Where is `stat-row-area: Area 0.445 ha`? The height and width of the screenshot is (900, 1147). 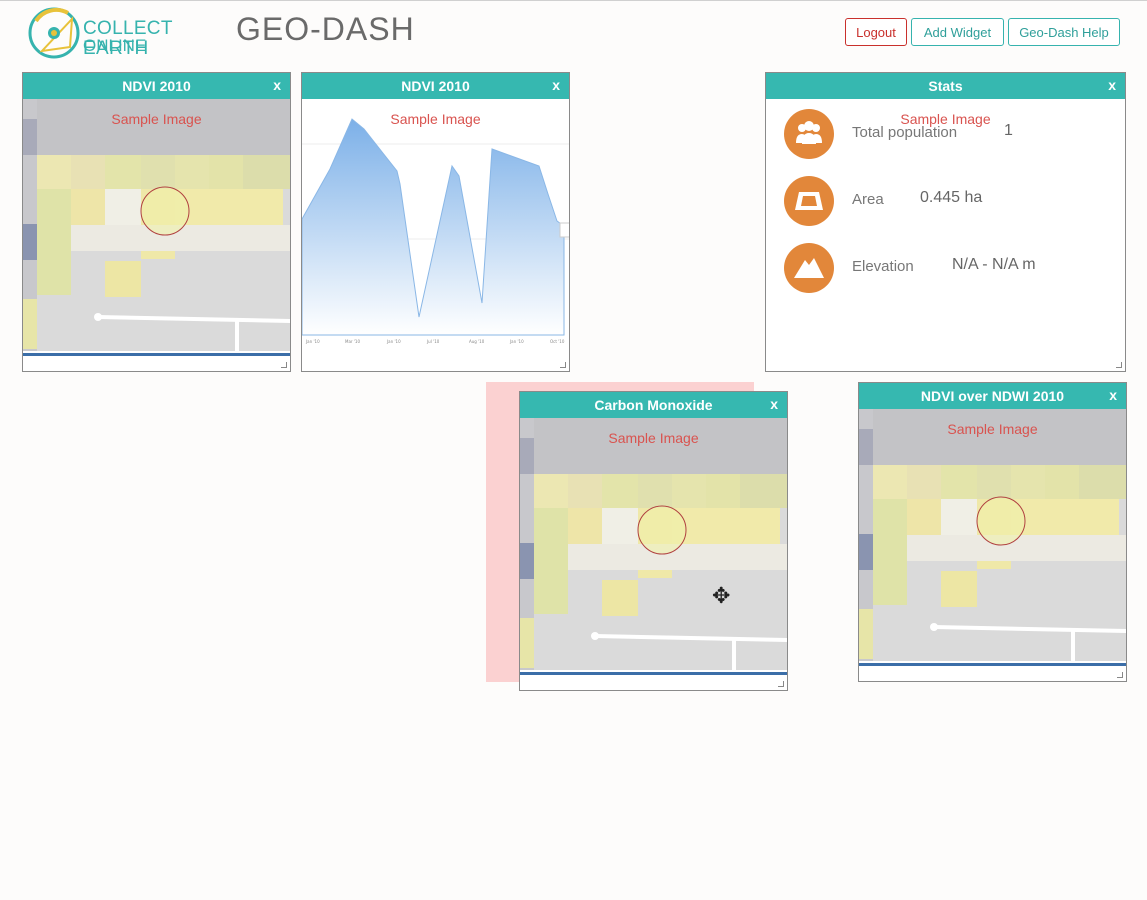
stat-row-area: Area 0.445 ha is located at coordinates (949, 201).